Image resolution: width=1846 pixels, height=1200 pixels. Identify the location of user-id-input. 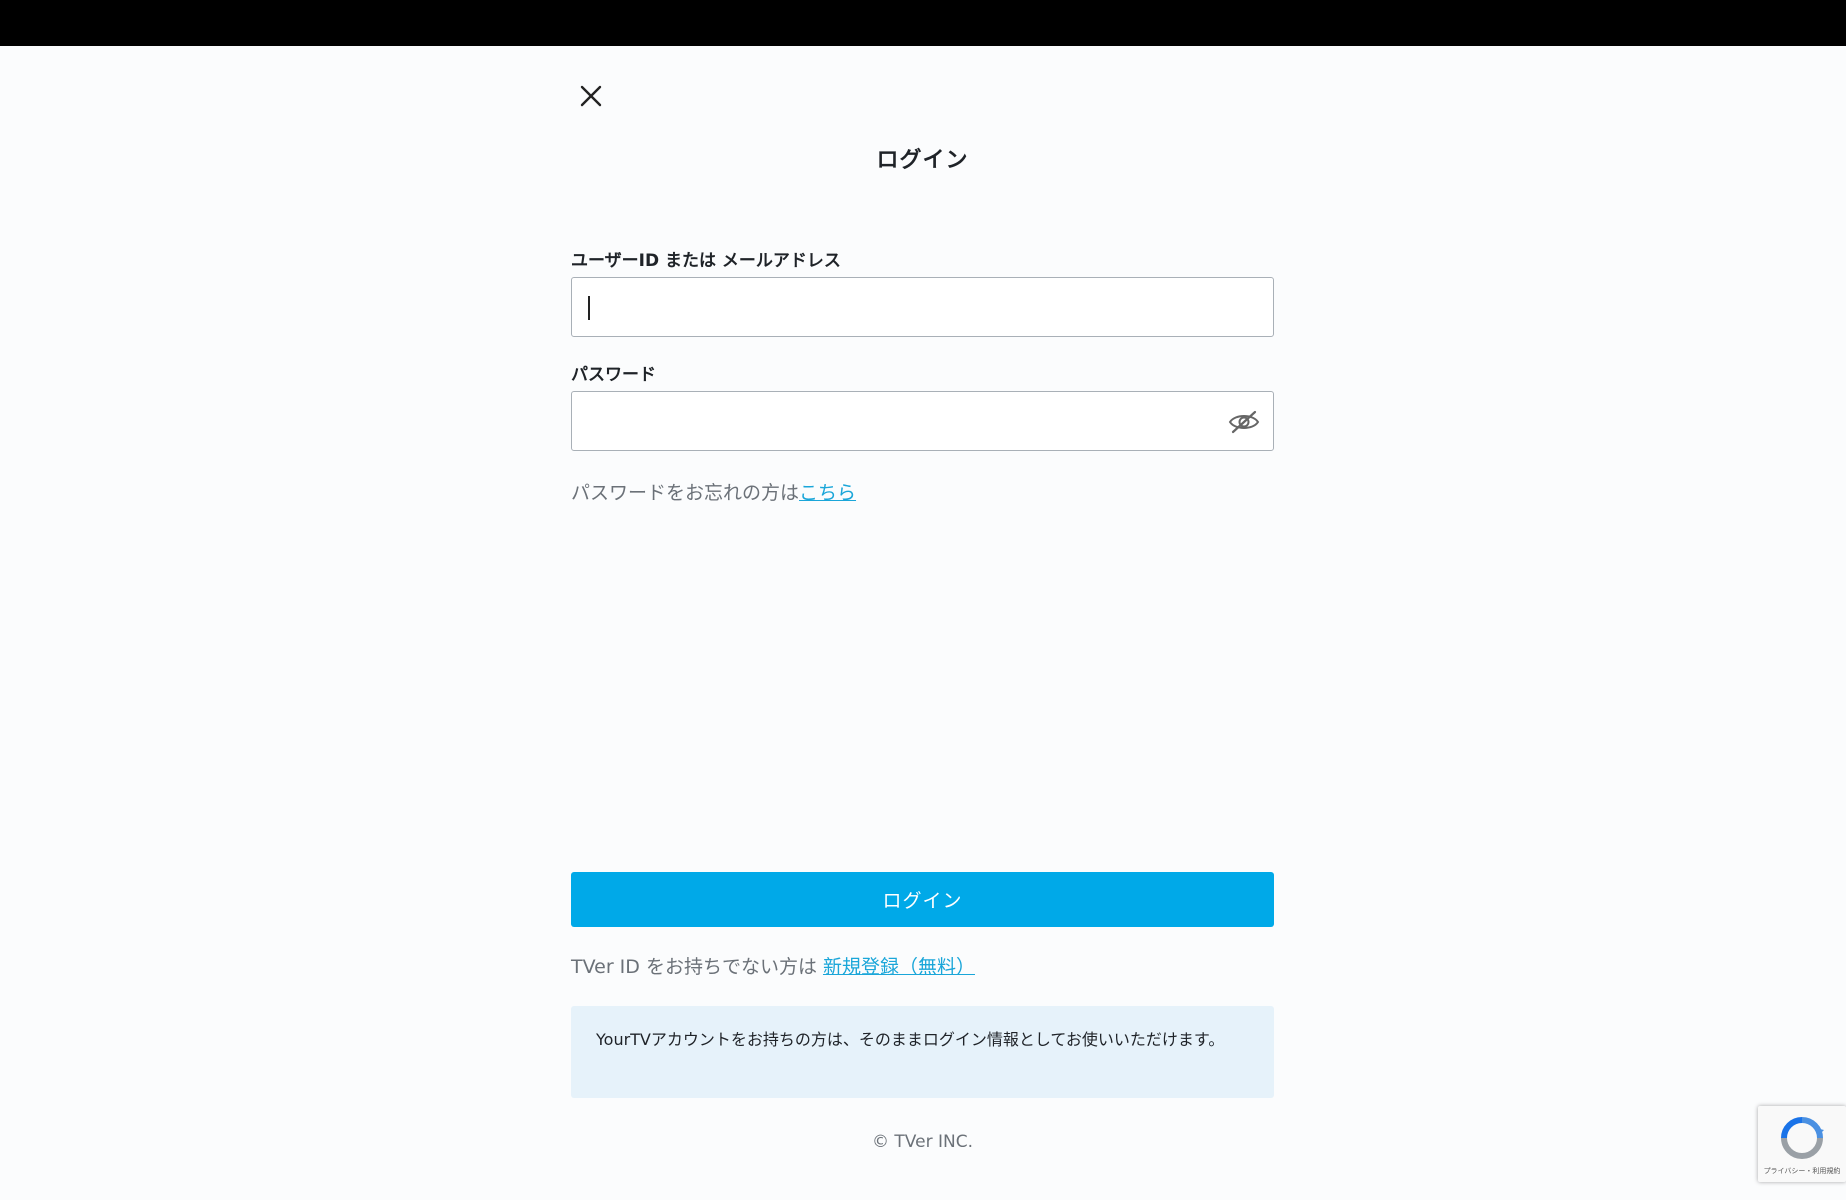
(922, 307).